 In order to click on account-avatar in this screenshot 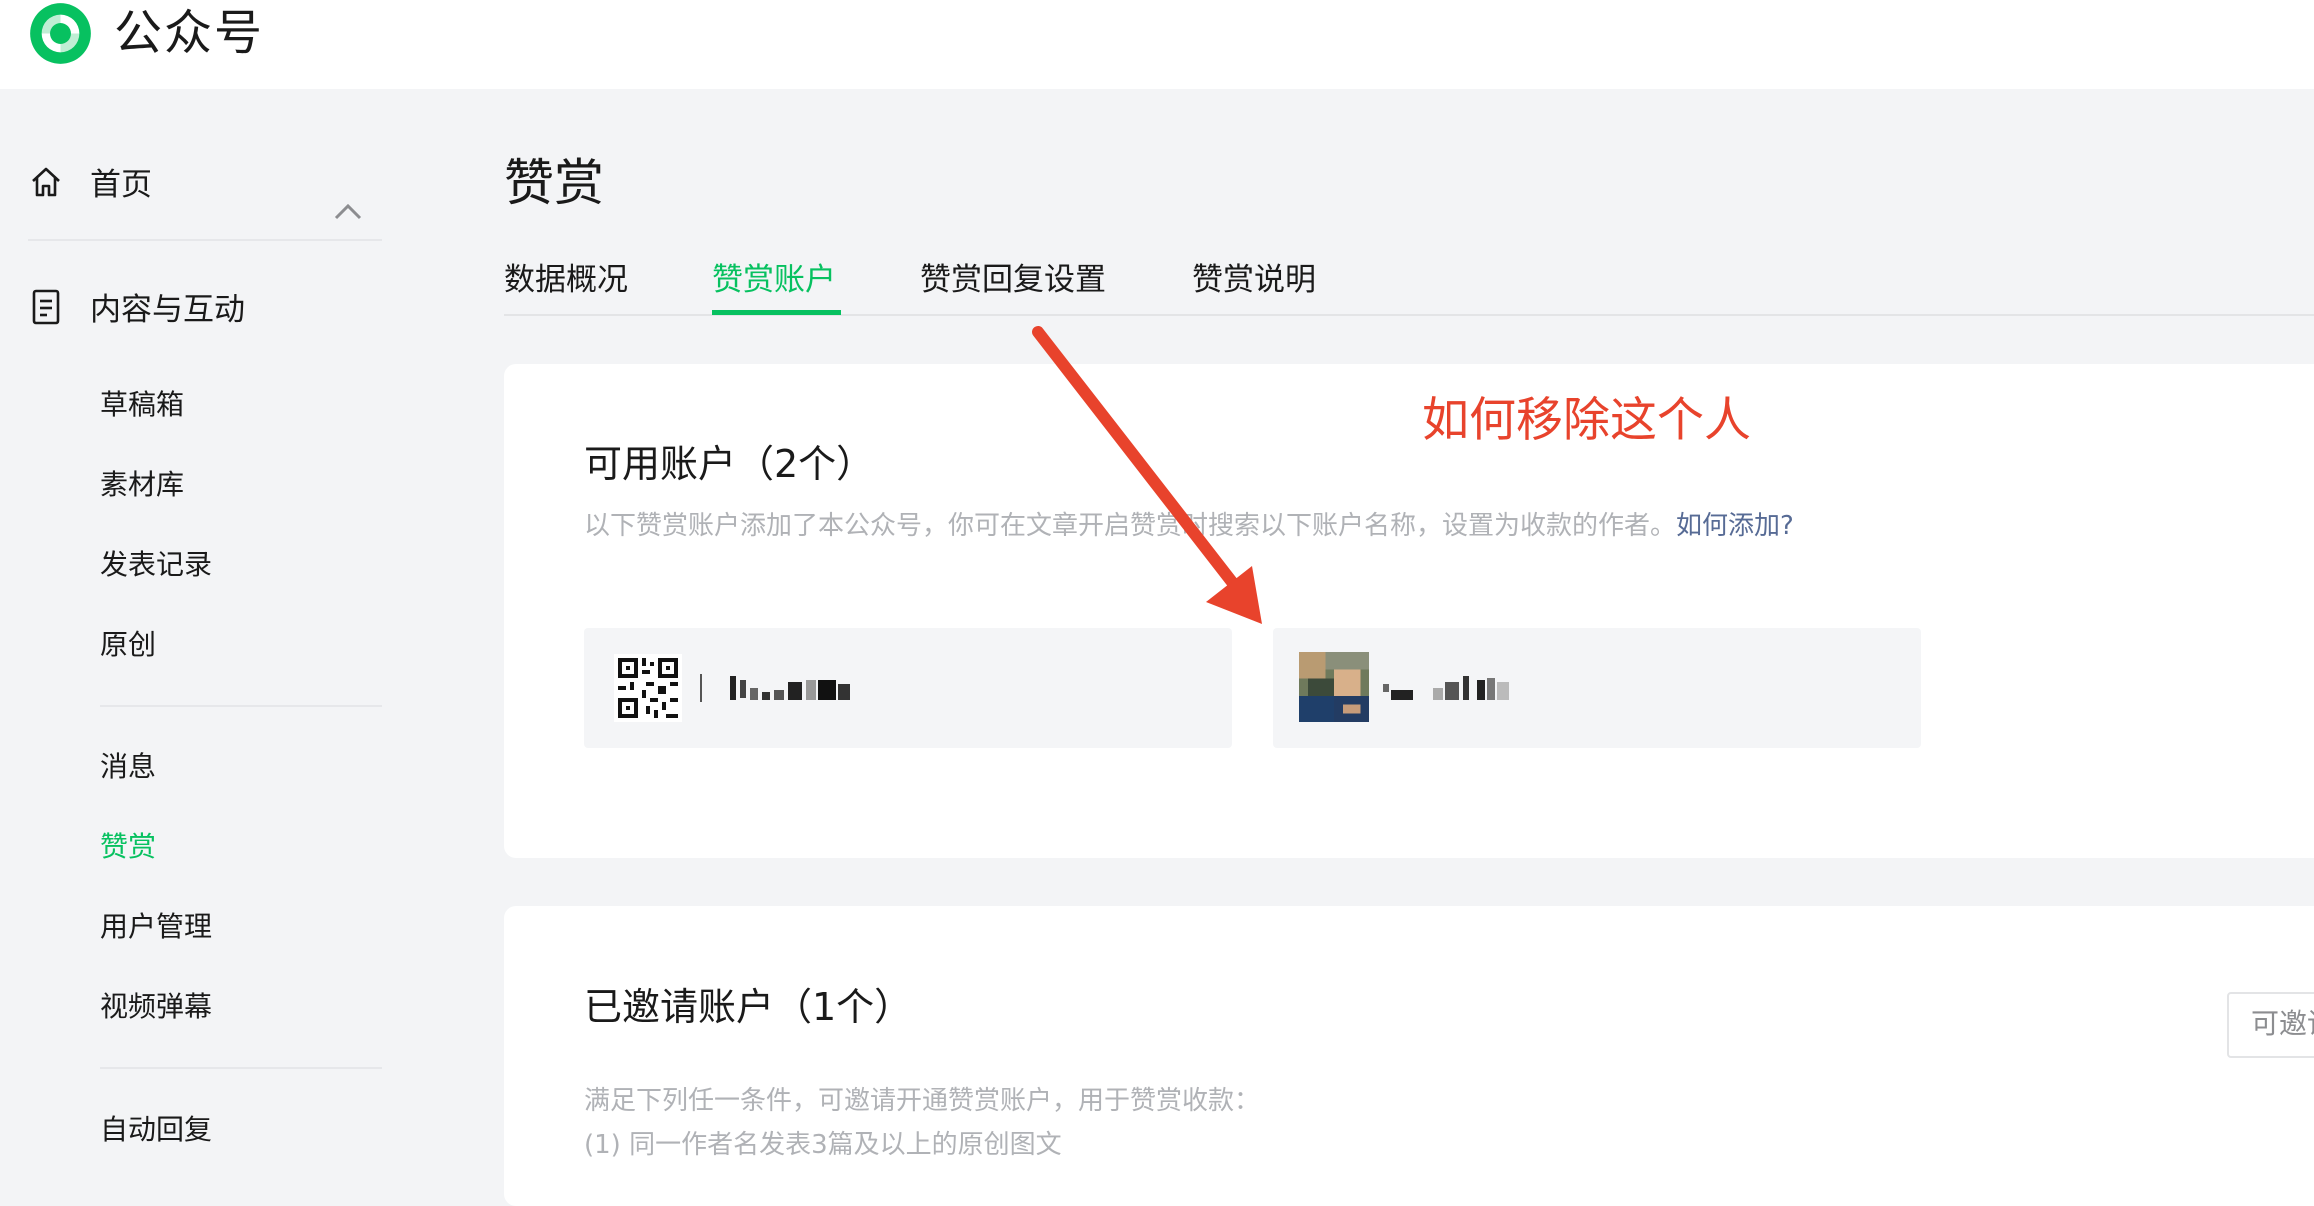, I will do `click(1334, 687)`.